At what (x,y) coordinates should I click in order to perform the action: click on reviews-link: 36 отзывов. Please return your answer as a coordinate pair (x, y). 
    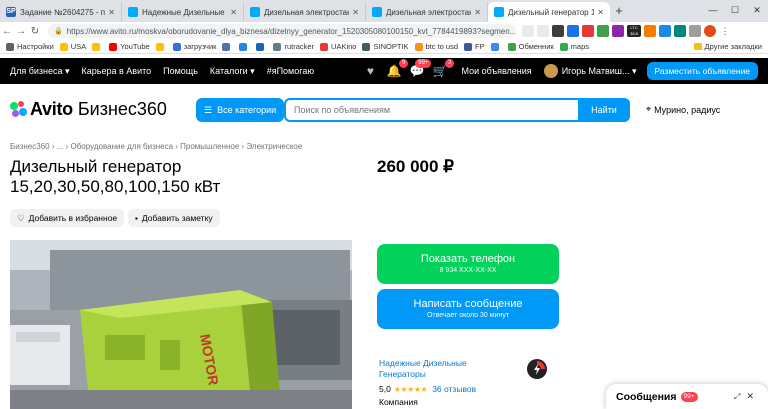
    Looking at the image, I should click on (454, 389).